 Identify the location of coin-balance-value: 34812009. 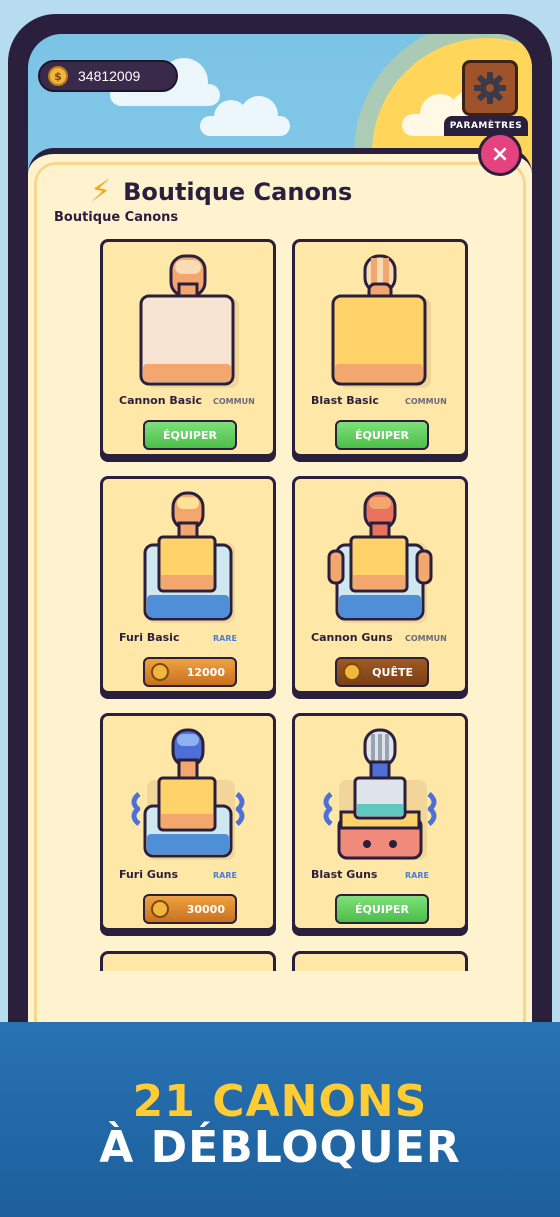
(109, 76).